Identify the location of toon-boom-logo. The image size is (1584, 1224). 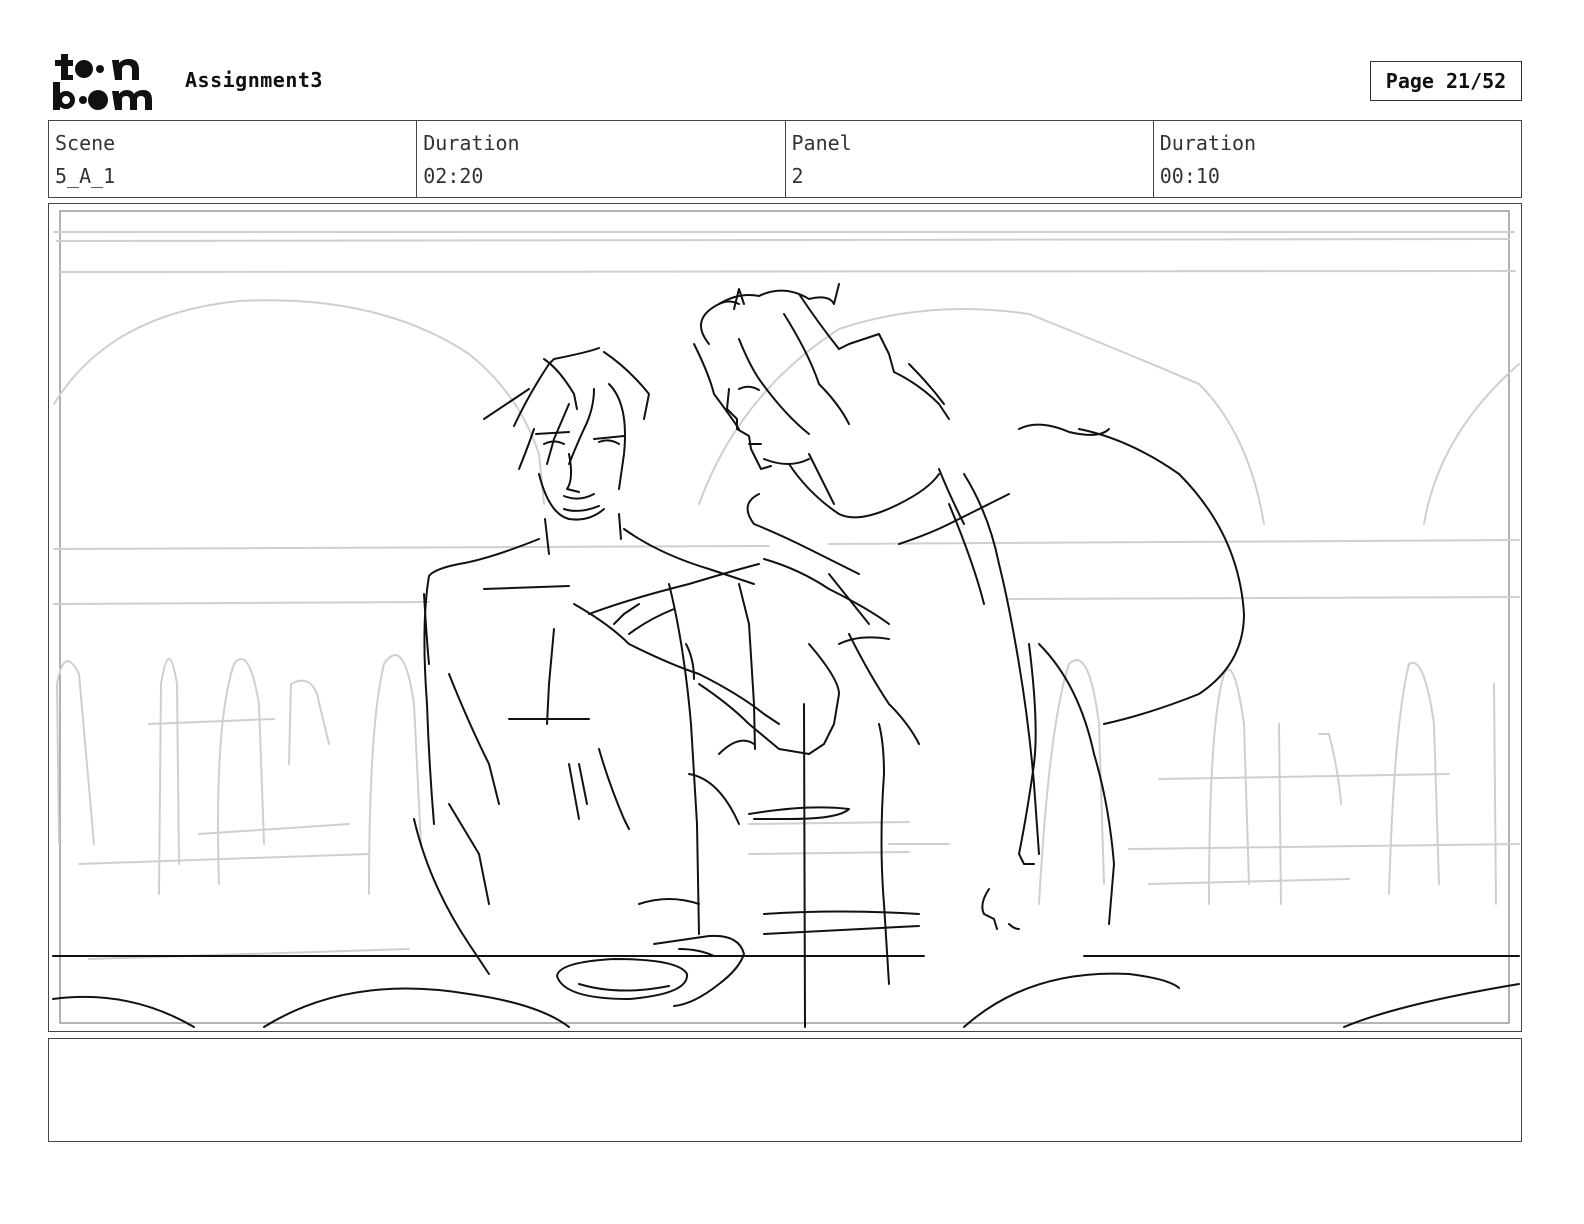
(106, 81).